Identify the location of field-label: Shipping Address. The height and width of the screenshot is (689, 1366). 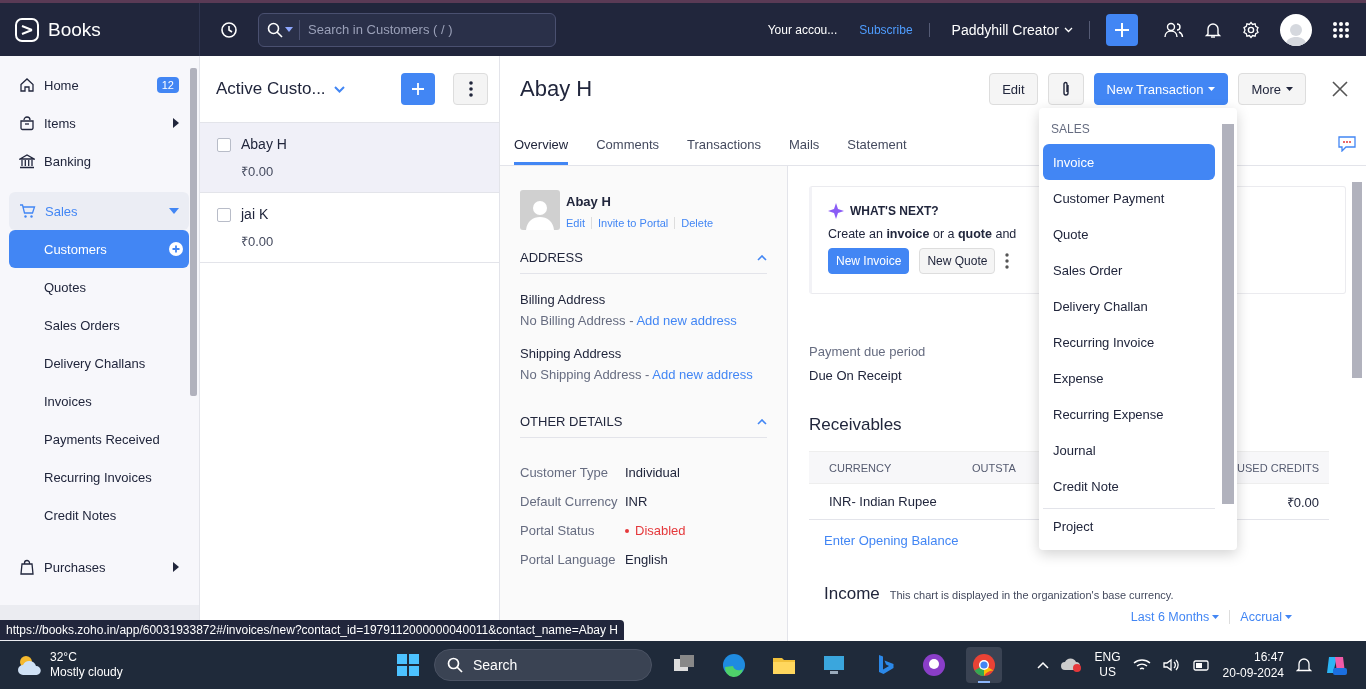
(571, 353).